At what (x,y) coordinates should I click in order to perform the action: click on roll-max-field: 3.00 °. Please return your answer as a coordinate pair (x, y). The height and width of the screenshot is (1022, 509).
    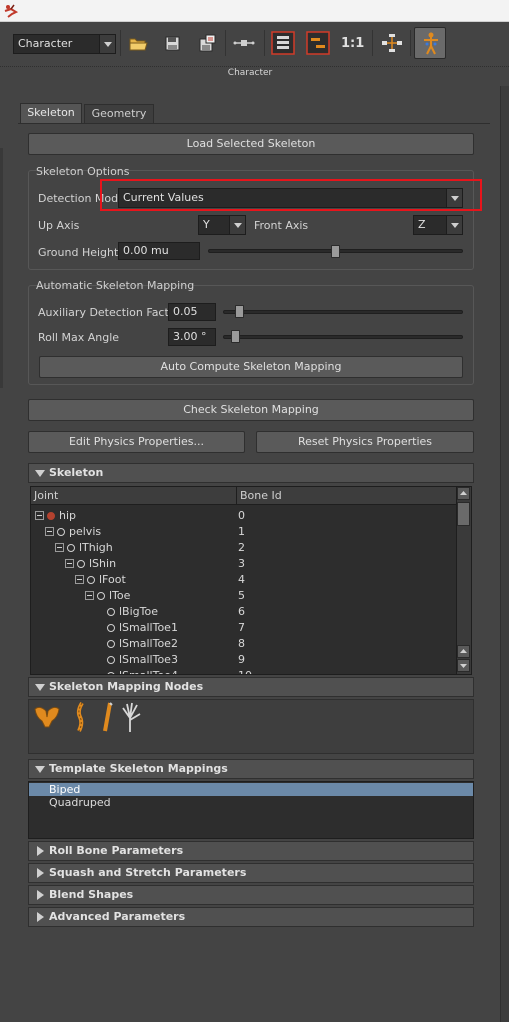
    Looking at the image, I should click on (192, 337).